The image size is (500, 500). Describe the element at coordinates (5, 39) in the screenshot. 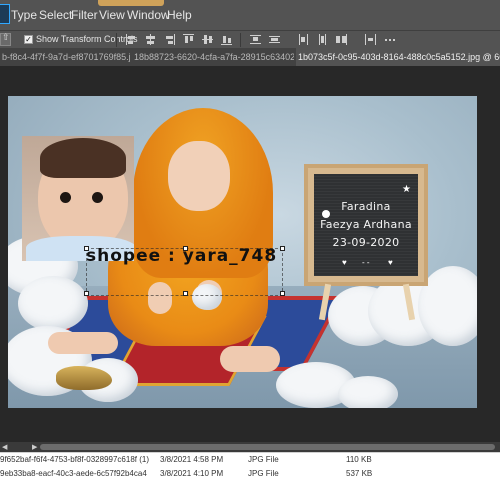

I see `move-tool-icon` at that location.